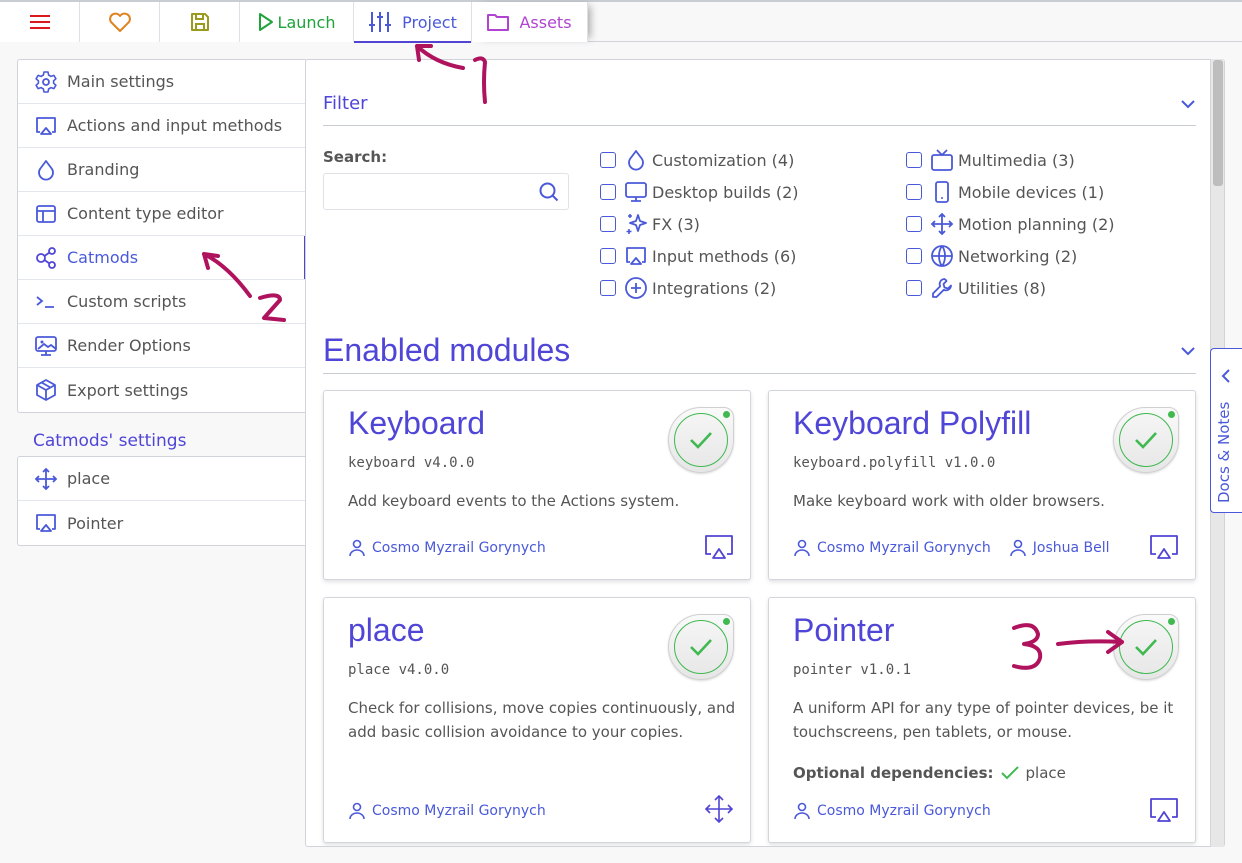  I want to click on folder-icon, so click(498, 22).